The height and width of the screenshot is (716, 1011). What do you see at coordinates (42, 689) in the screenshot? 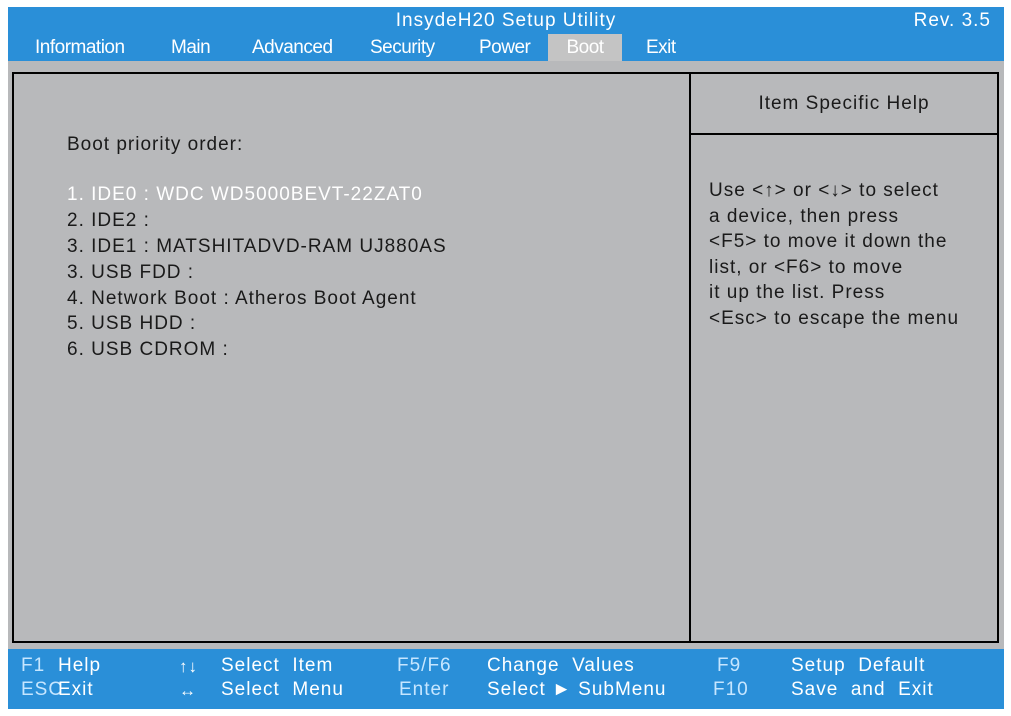
I see `key-esc: ESC` at bounding box center [42, 689].